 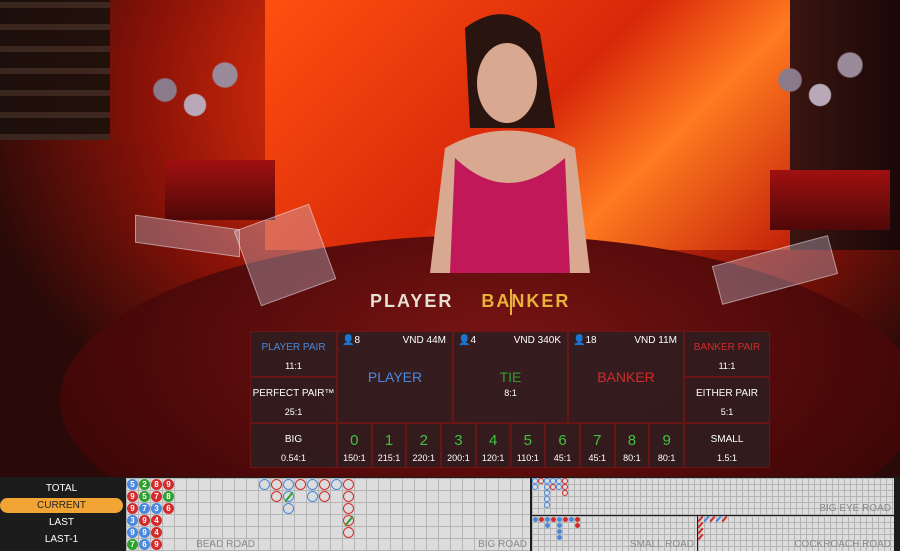 I want to click on banker-pair-bet: BANKER PAIR 11:1, so click(x=727, y=354).